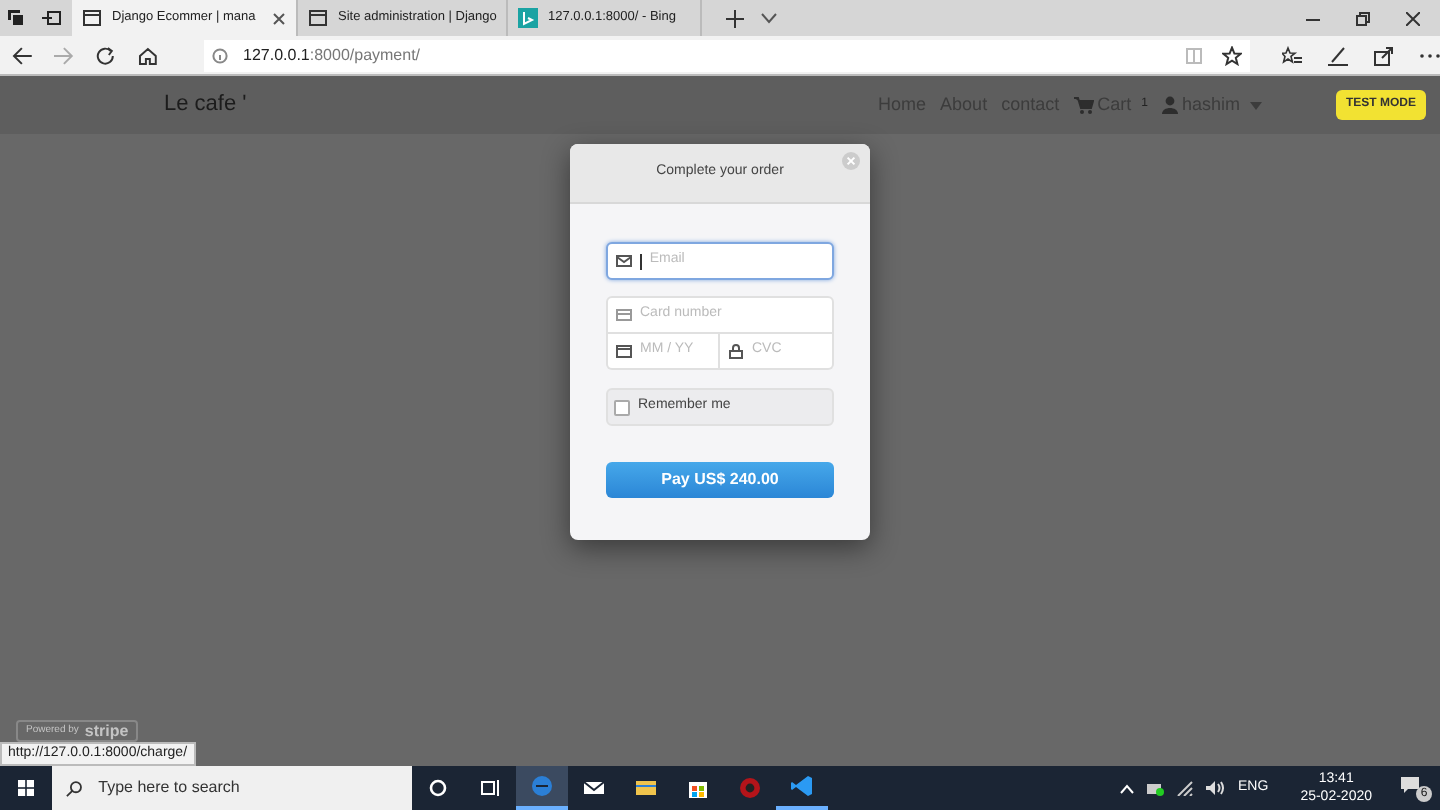 This screenshot has height=810, width=1440. Describe the element at coordinates (1410, 785) in the screenshot. I see `notification-icon` at that location.